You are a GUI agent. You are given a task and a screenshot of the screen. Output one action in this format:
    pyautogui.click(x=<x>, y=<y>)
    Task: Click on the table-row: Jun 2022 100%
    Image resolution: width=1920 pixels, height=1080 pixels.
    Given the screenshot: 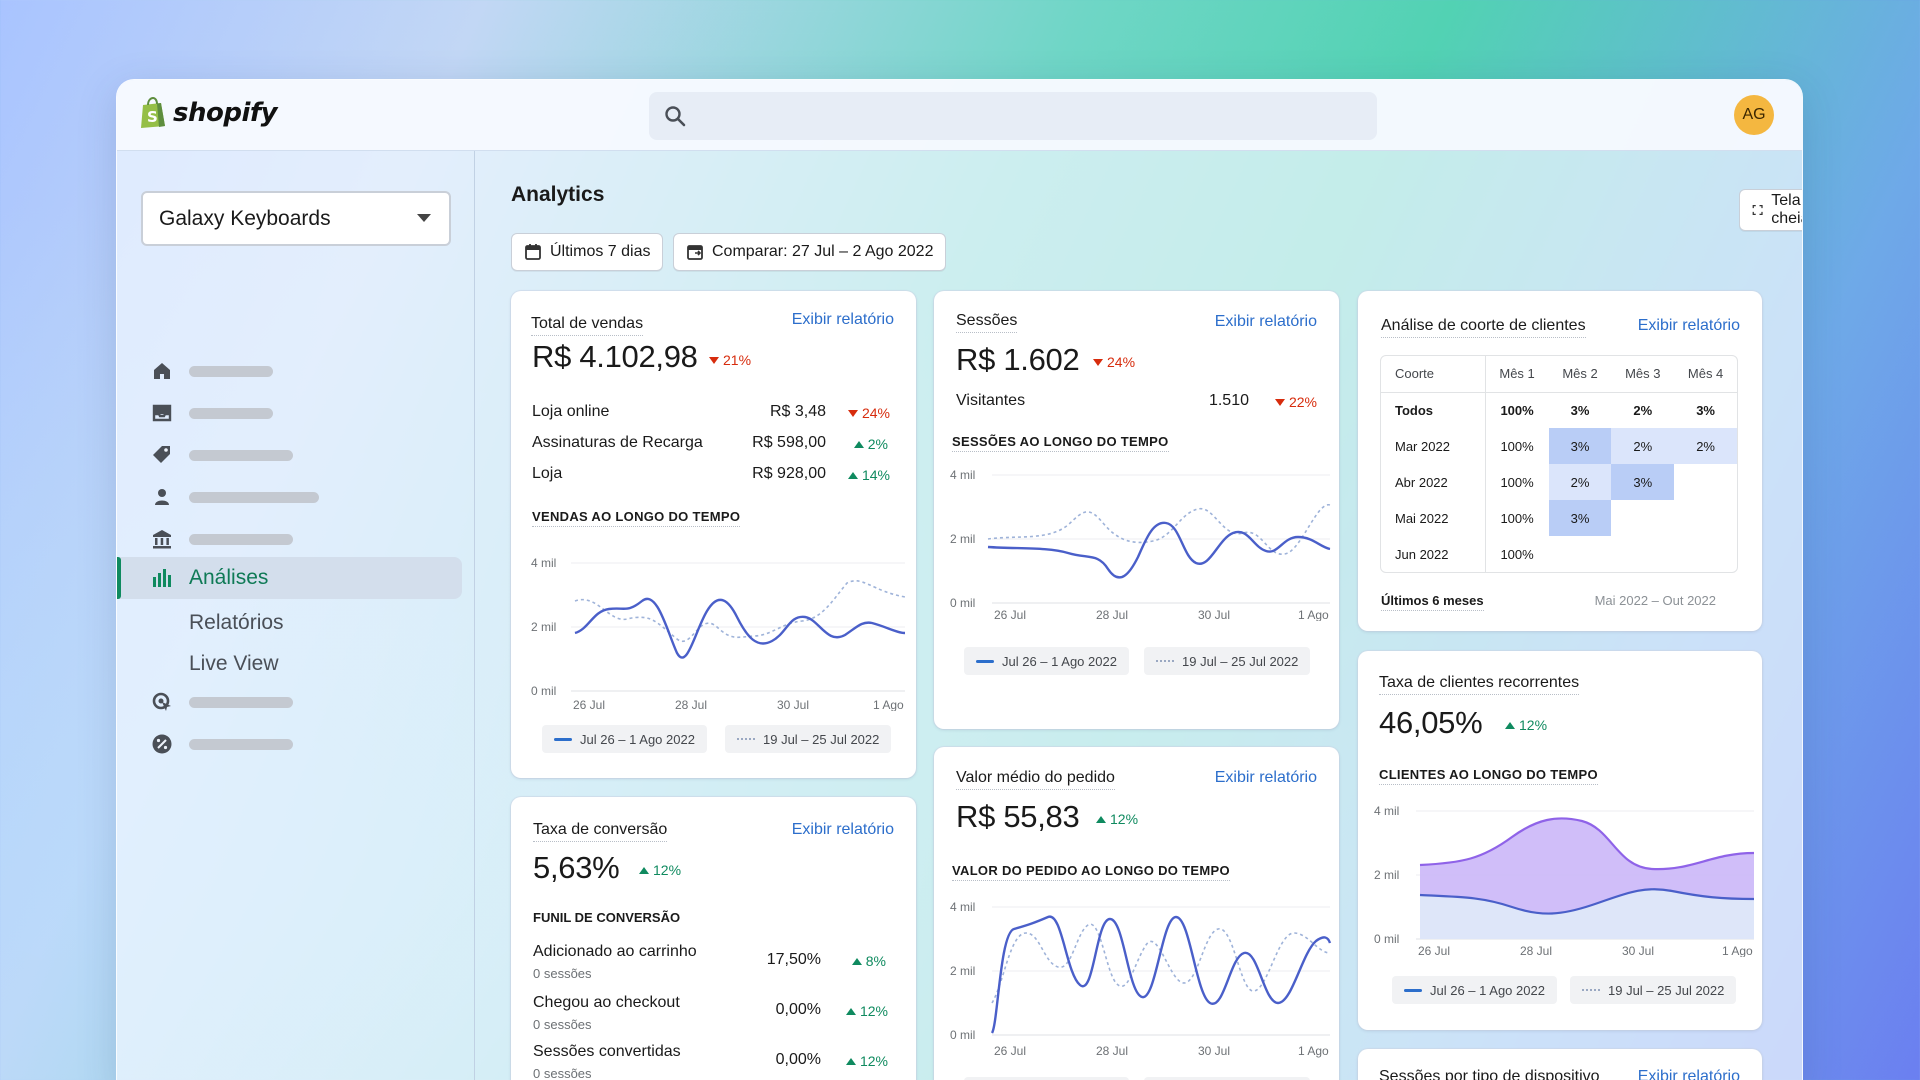 What is the action you would take?
    pyautogui.click(x=1559, y=554)
    